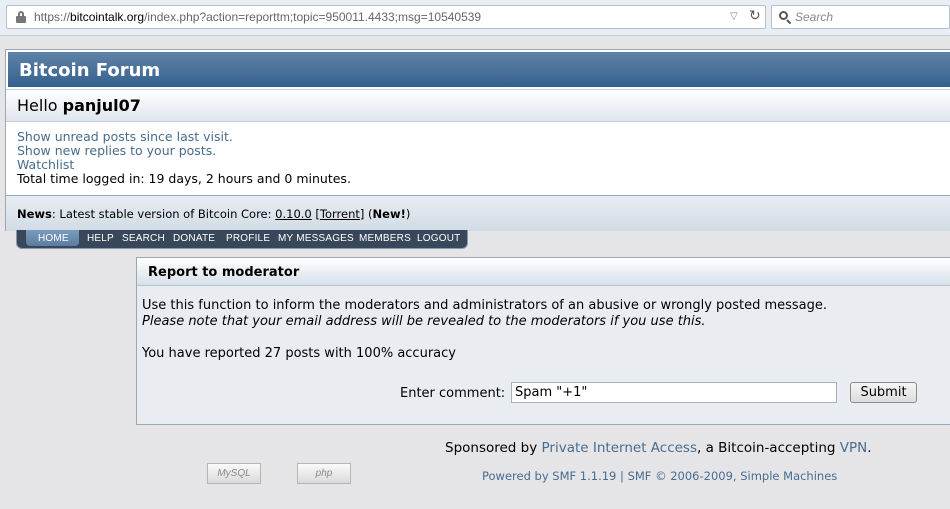 This screenshot has height=509, width=950. What do you see at coordinates (53, 238) in the screenshot?
I see `menu-home: HOME` at bounding box center [53, 238].